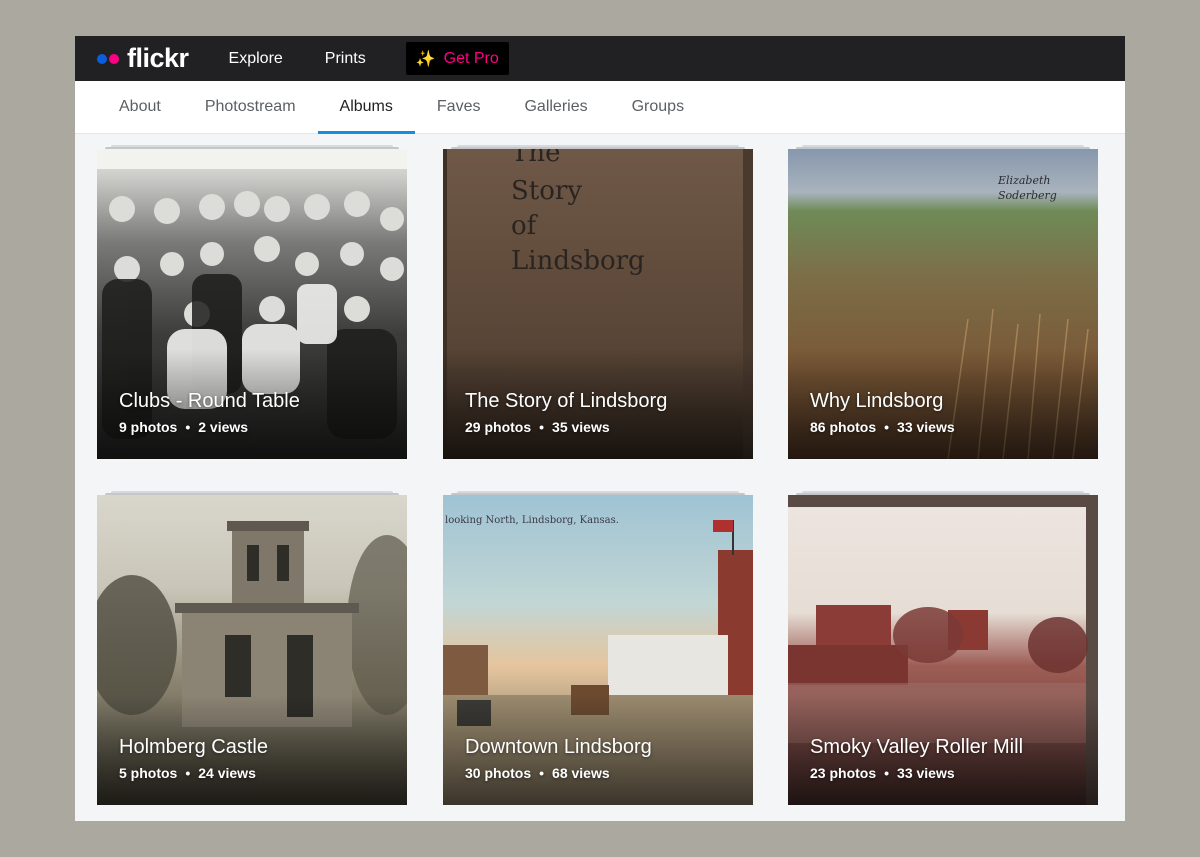 This screenshot has height=857, width=1200. What do you see at coordinates (532, 520) in the screenshot?
I see `postcard-caption: looking North, Lindsborg, Kansas.` at bounding box center [532, 520].